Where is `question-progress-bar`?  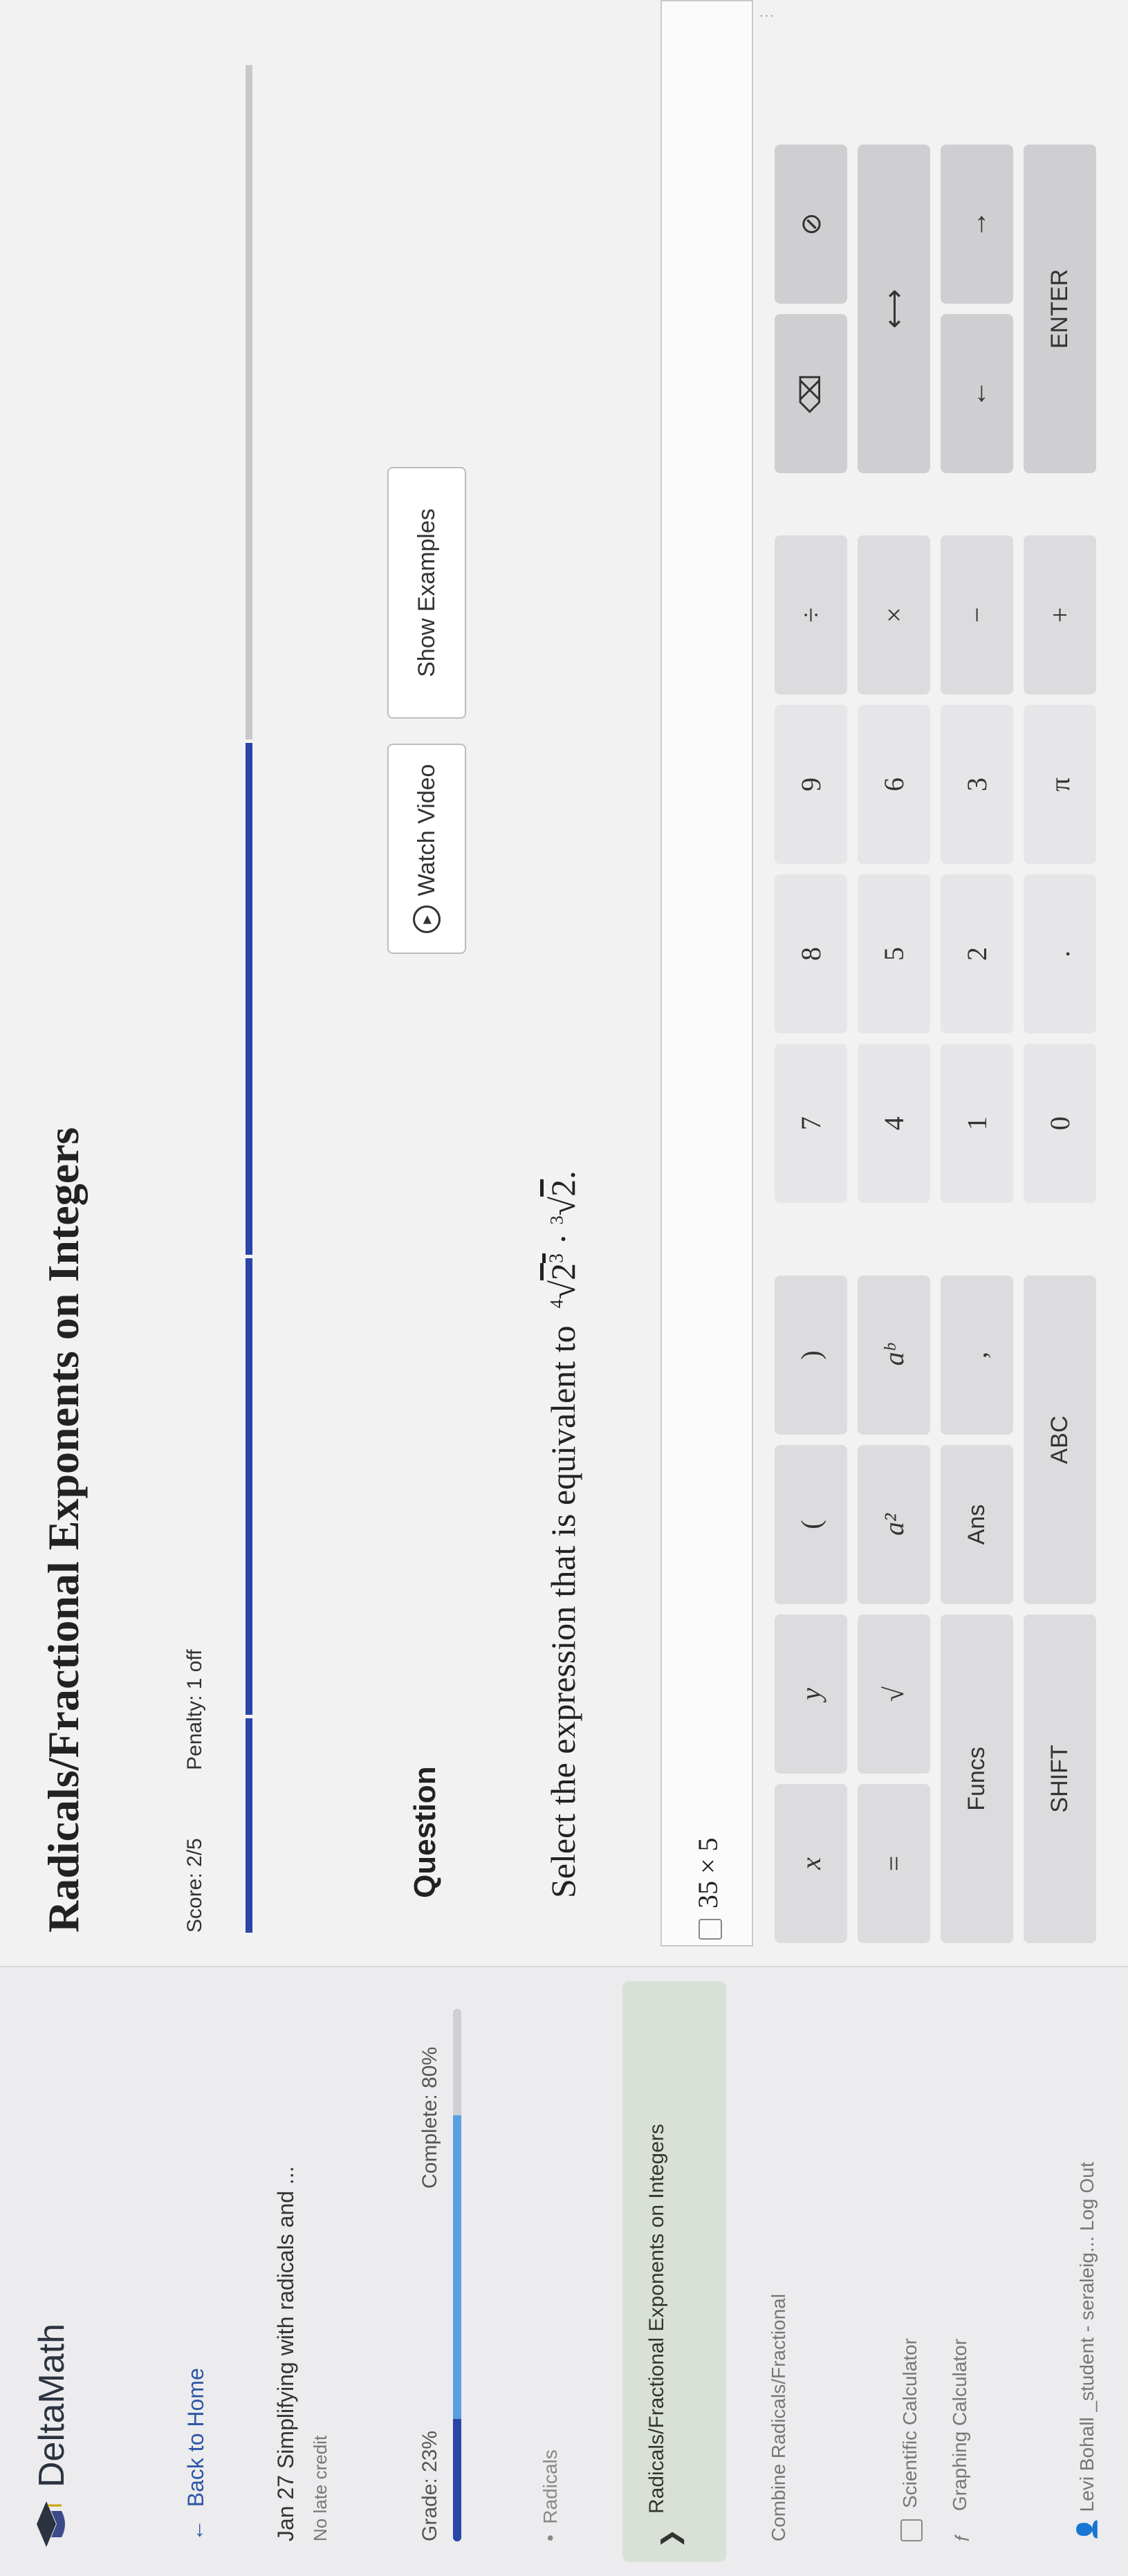 question-progress-bar is located at coordinates (249, 999).